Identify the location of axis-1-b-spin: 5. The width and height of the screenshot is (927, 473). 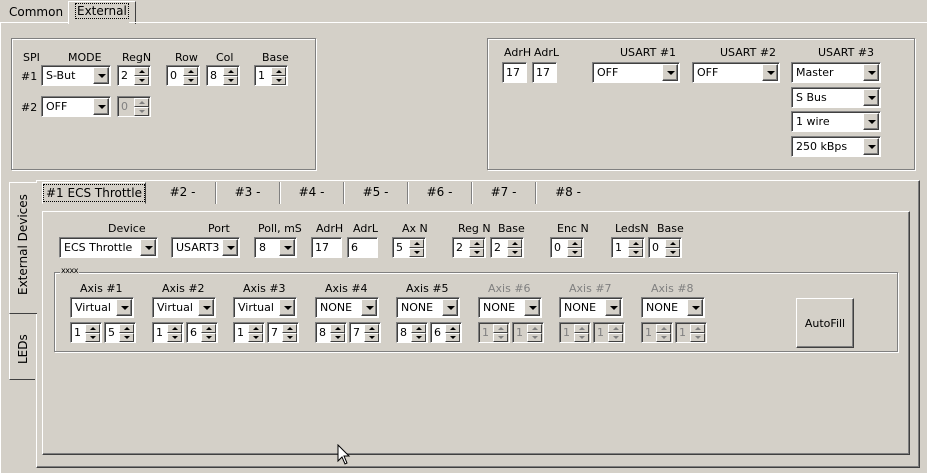
(120, 332).